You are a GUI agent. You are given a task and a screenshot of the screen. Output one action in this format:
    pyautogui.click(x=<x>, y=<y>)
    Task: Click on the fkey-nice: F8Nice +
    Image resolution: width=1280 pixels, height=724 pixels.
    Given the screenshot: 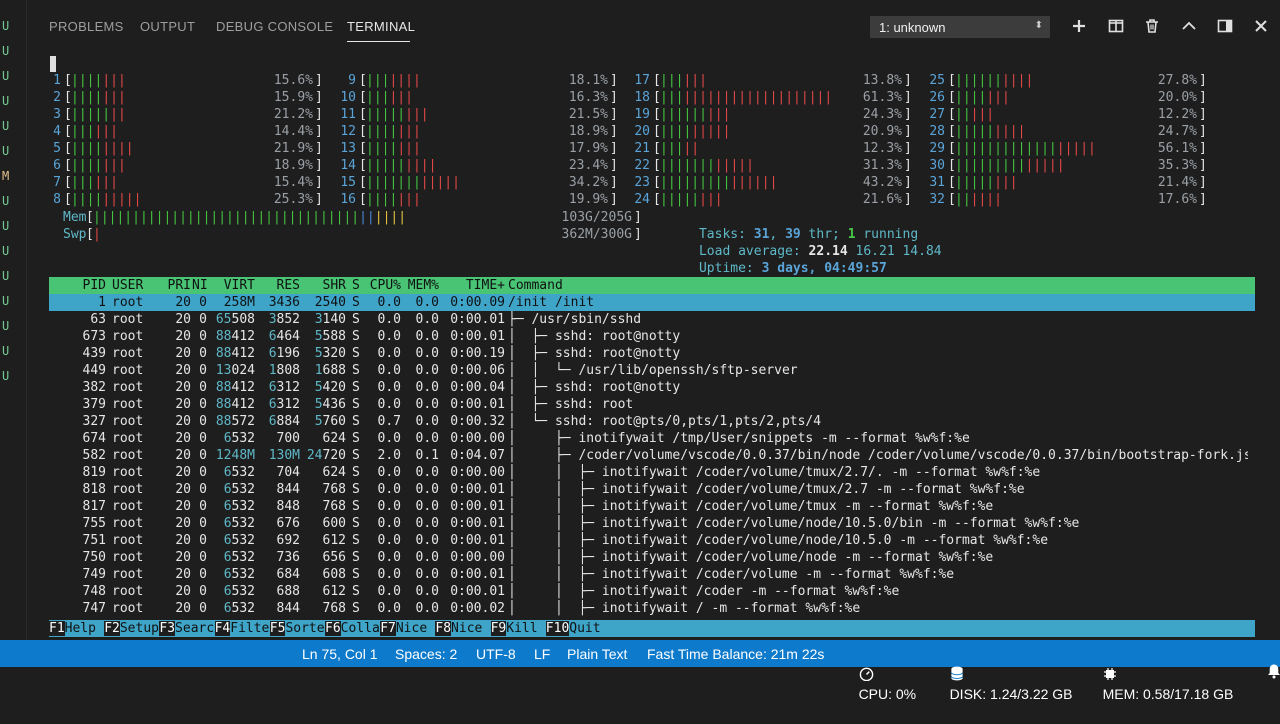 What is the action you would take?
    pyautogui.click(x=466, y=628)
    